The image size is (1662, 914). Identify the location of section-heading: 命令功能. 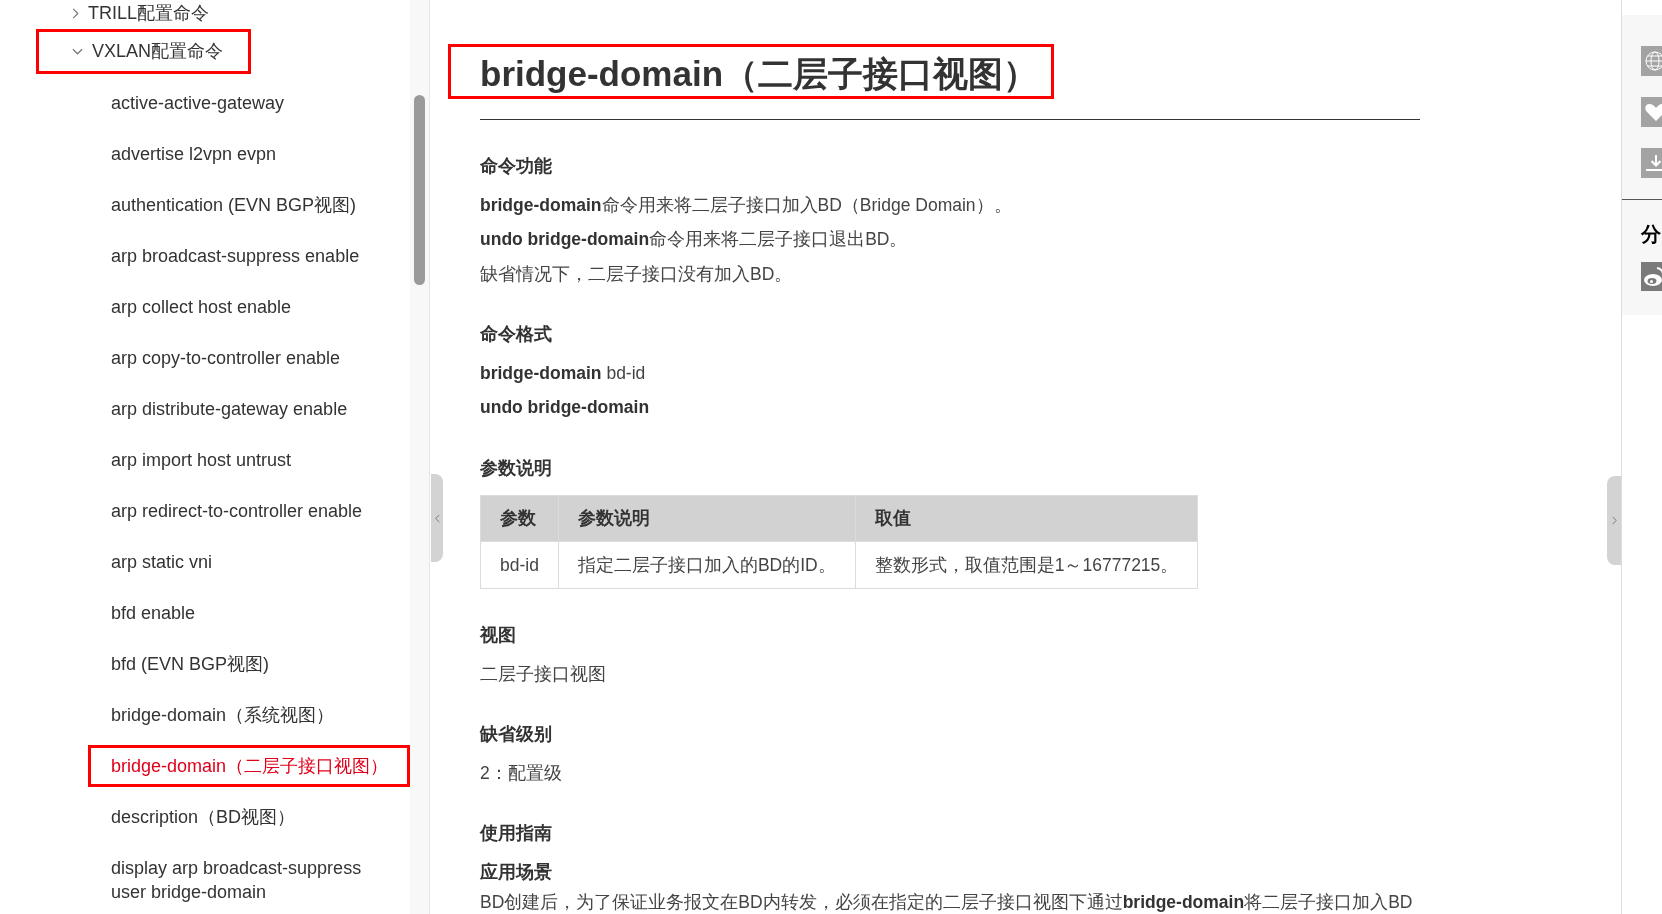
(516, 166).